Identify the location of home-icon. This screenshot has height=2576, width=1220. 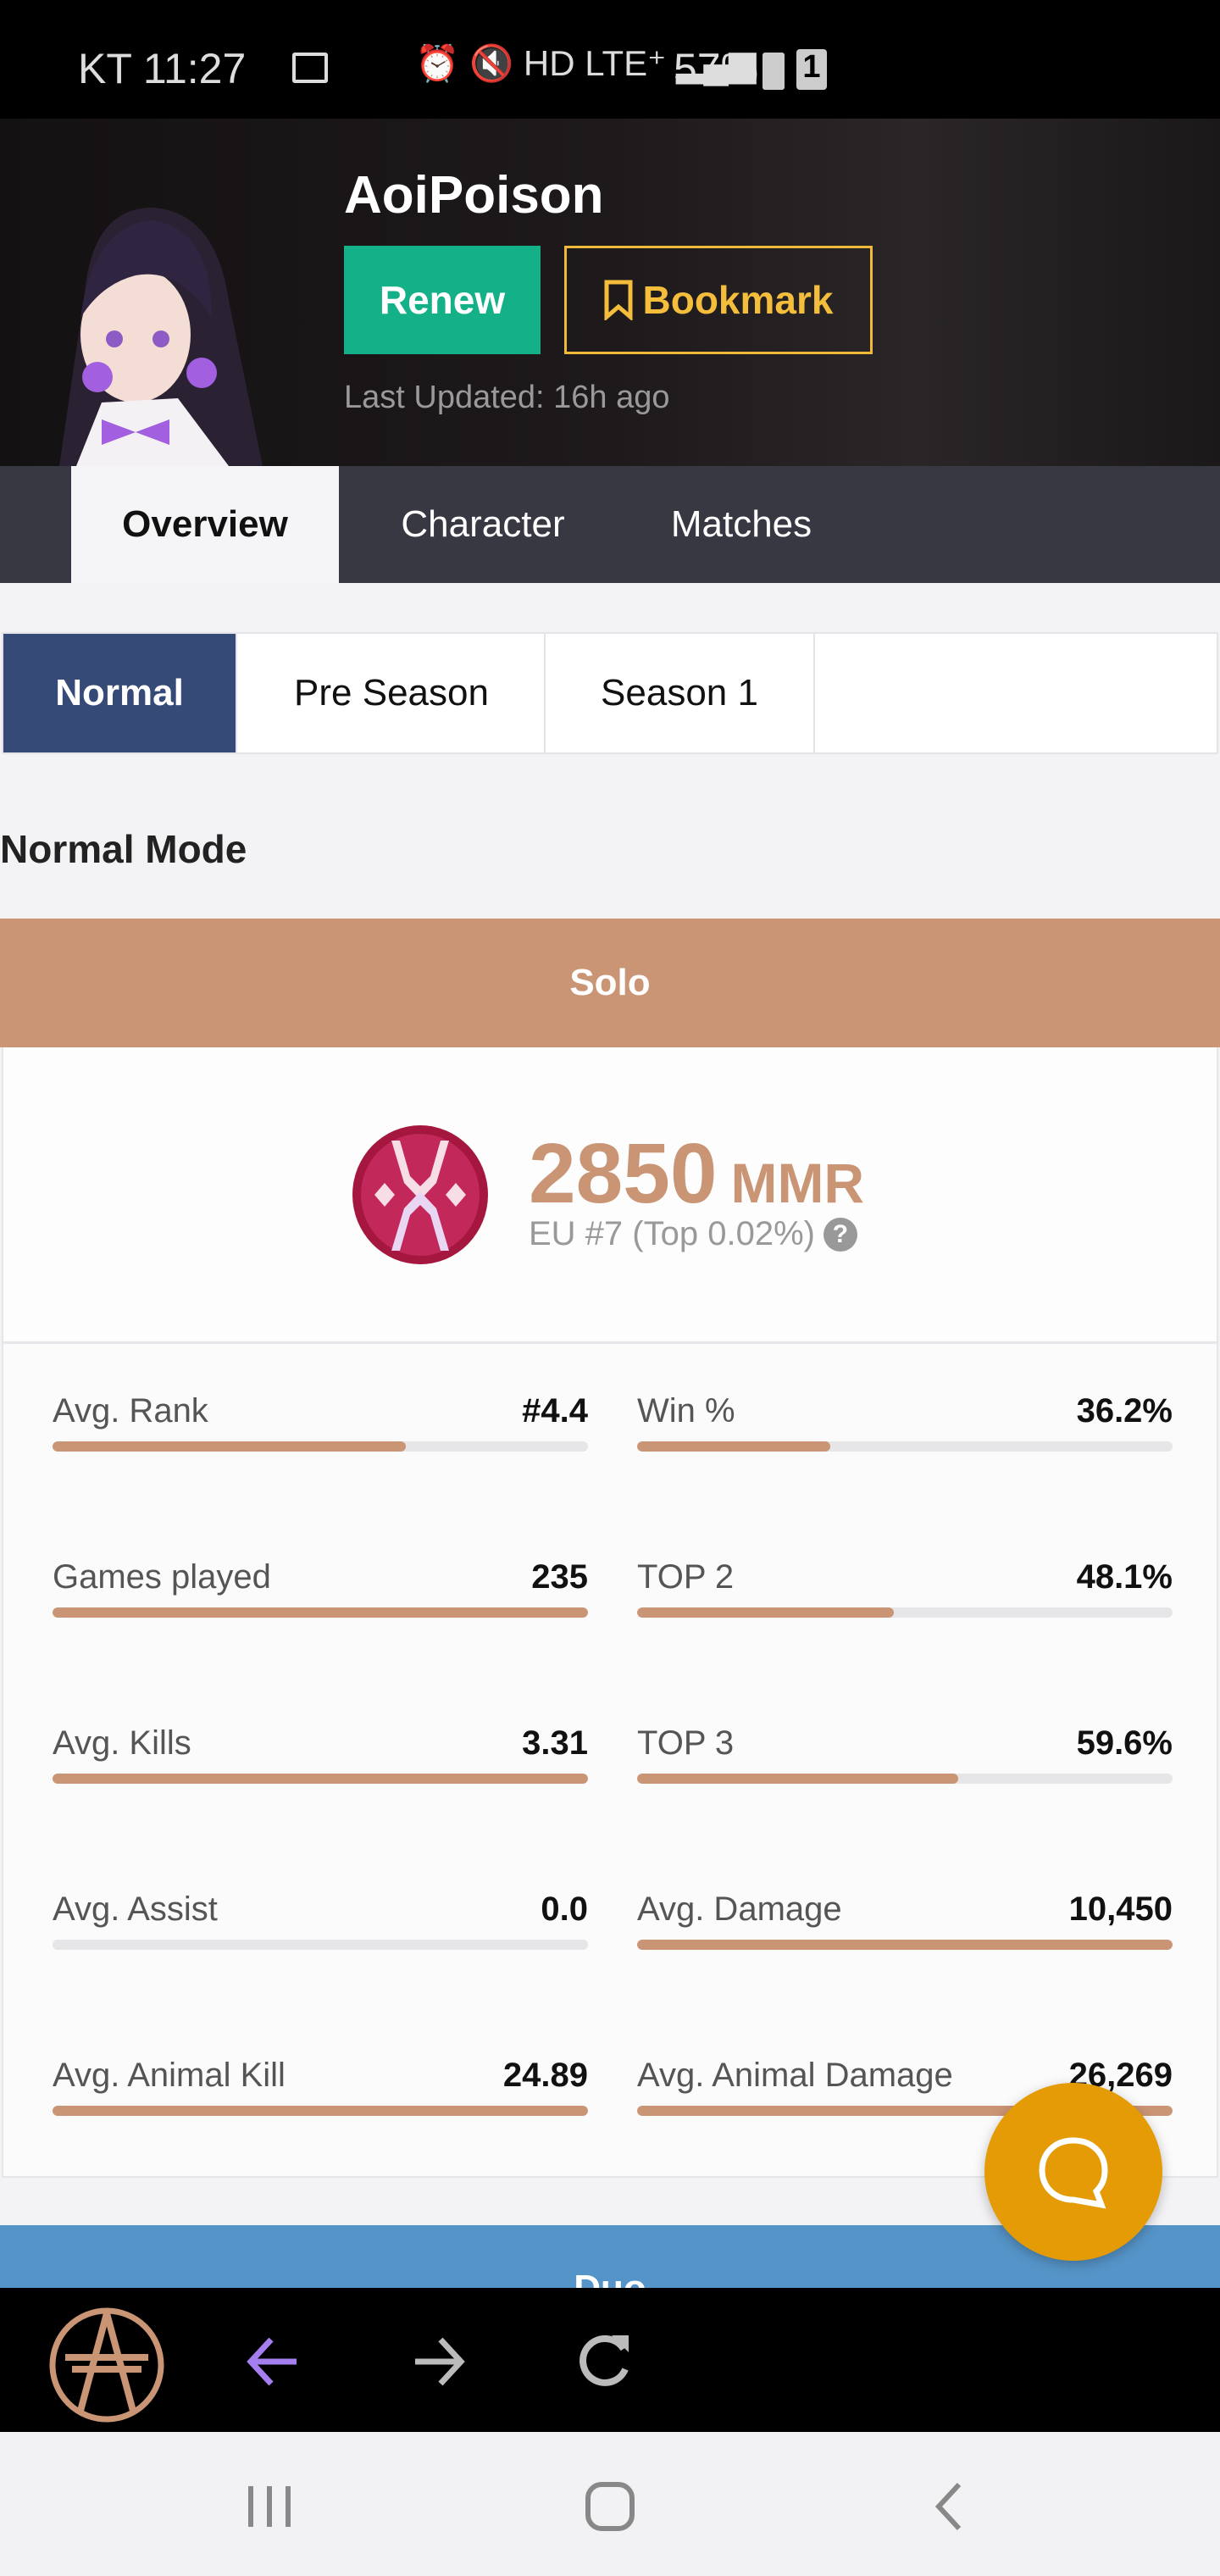
(610, 2506).